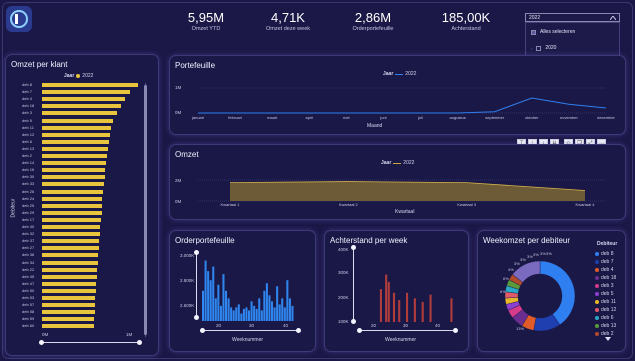 Image resolution: width=635 pixels, height=361 pixels. What do you see at coordinates (557, 293) in the screenshot?
I see `donut-slice` at bounding box center [557, 293].